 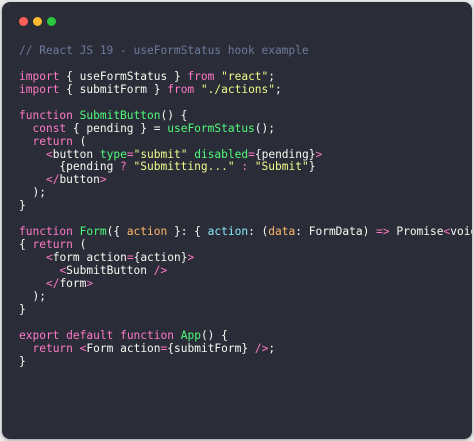 I want to click on code-line: </form>, so click(x=241, y=283).